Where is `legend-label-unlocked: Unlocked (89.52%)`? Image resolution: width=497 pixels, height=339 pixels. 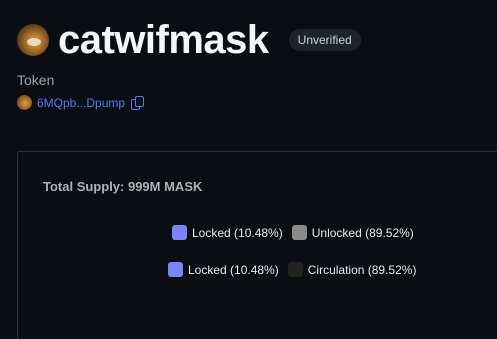 legend-label-unlocked: Unlocked (89.52%) is located at coordinates (362, 232).